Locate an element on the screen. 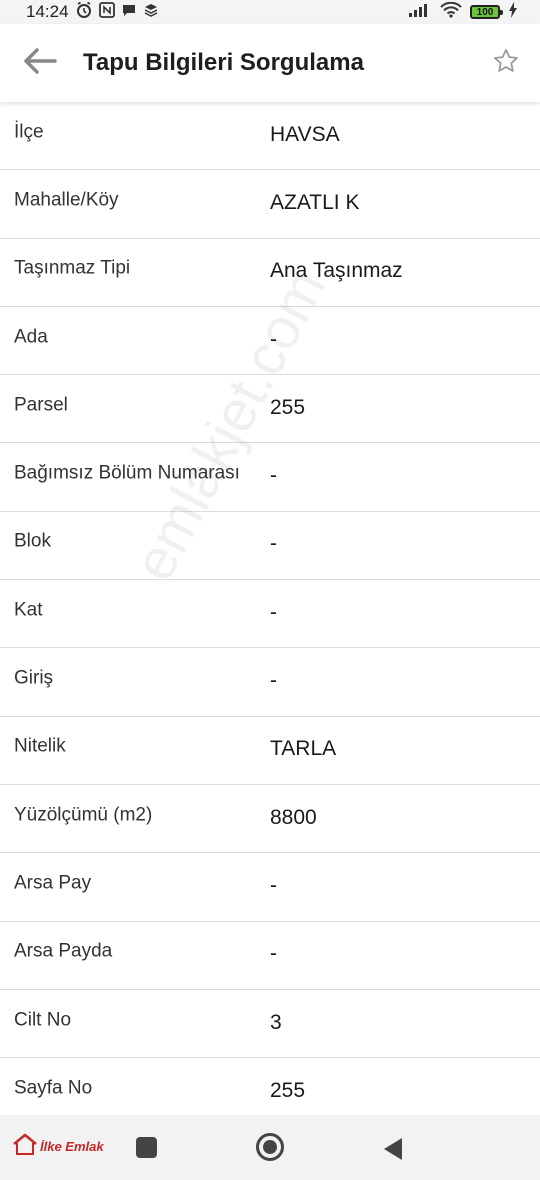 This screenshot has height=1180, width=540. row-label: Parsel is located at coordinates (41, 405).